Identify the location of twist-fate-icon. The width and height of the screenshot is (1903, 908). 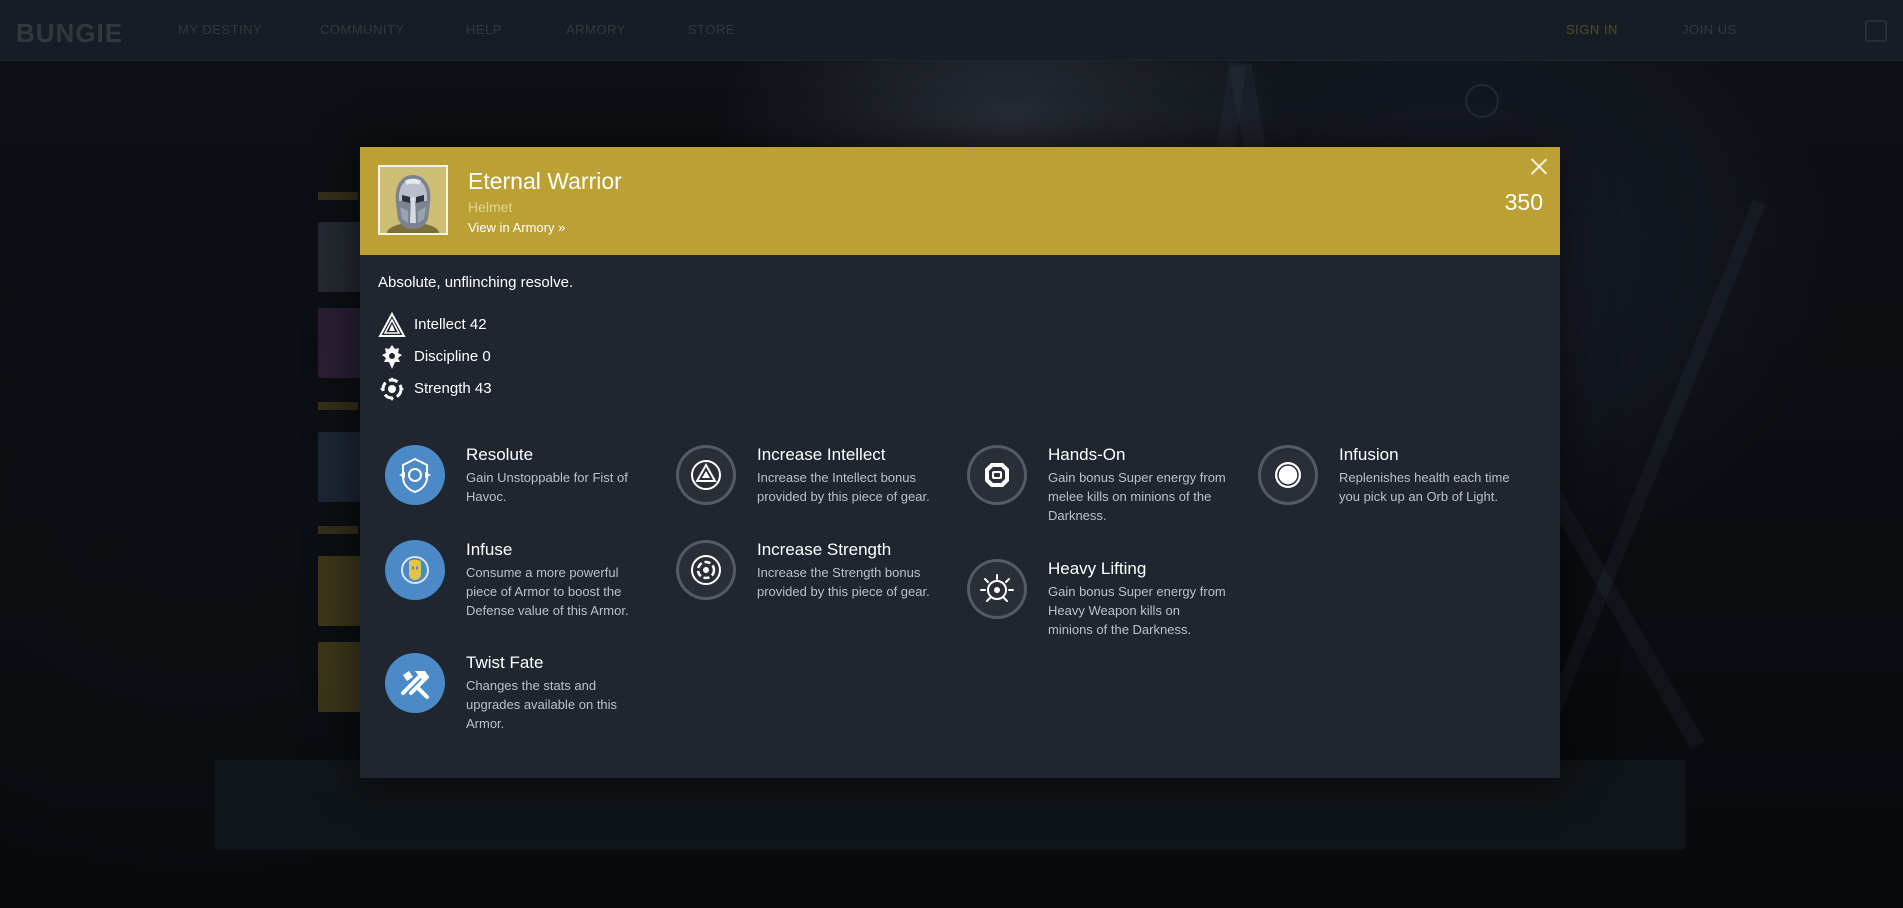
(415, 683).